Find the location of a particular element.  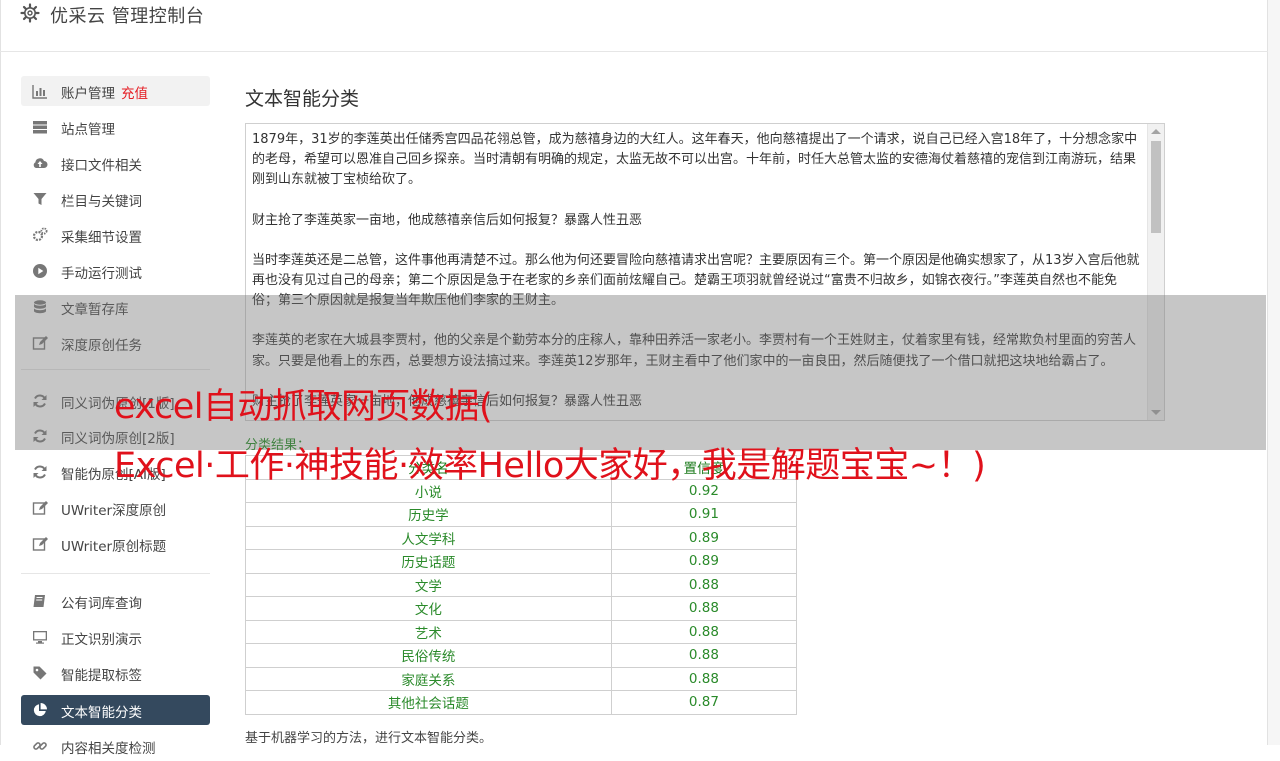

table-row: 文学 0.88 is located at coordinates (521, 584).